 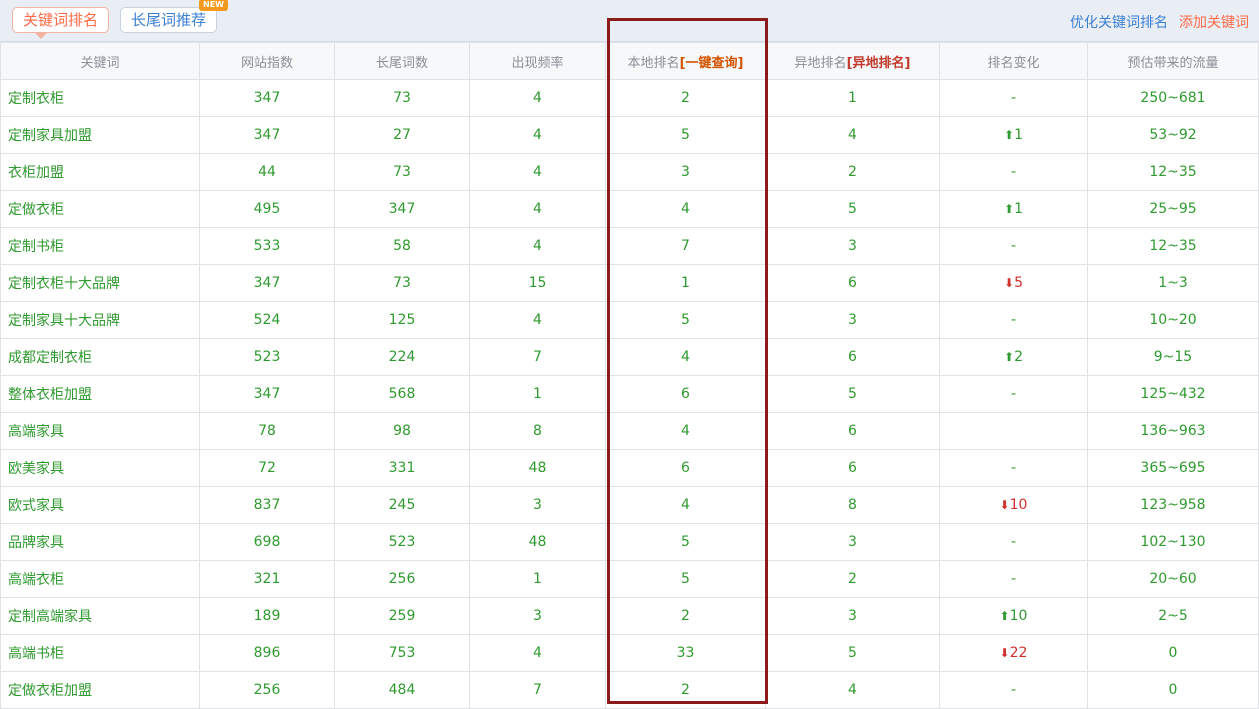 What do you see at coordinates (267, 616) in the screenshot?
I see `site-index-cell: 189` at bounding box center [267, 616].